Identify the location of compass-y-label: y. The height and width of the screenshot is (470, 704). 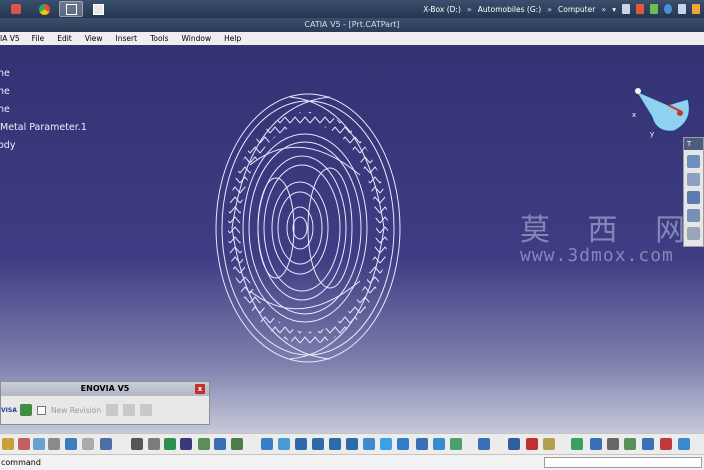
(652, 134).